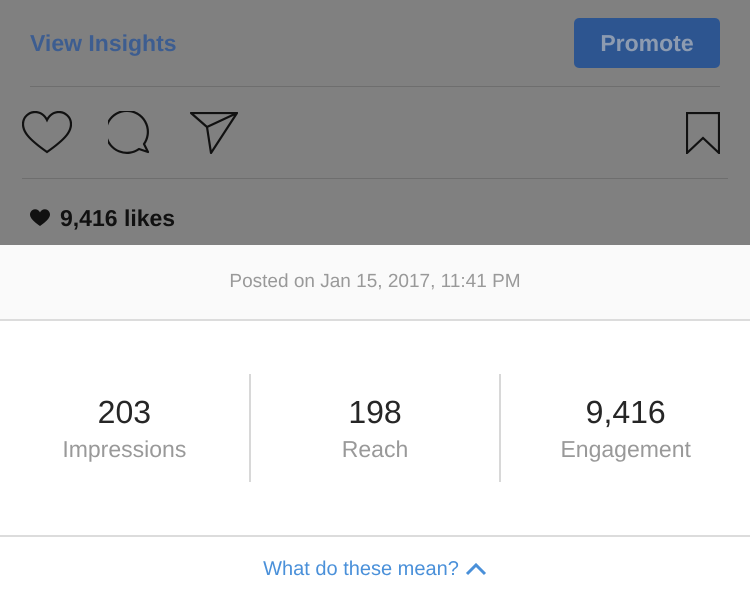 This screenshot has width=750, height=601. Describe the element at coordinates (214, 133) in the screenshot. I see `send-icon` at that location.